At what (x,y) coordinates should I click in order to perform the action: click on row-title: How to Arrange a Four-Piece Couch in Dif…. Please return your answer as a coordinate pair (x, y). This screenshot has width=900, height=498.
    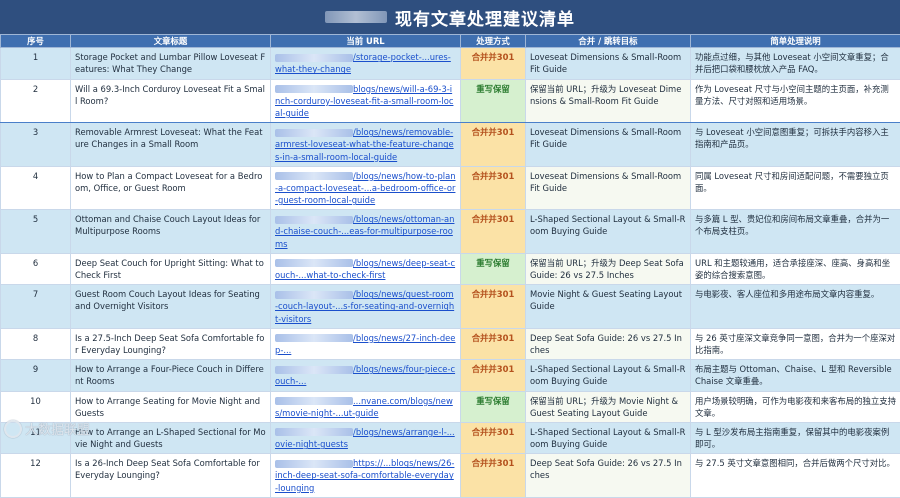
    Looking at the image, I should click on (171, 375).